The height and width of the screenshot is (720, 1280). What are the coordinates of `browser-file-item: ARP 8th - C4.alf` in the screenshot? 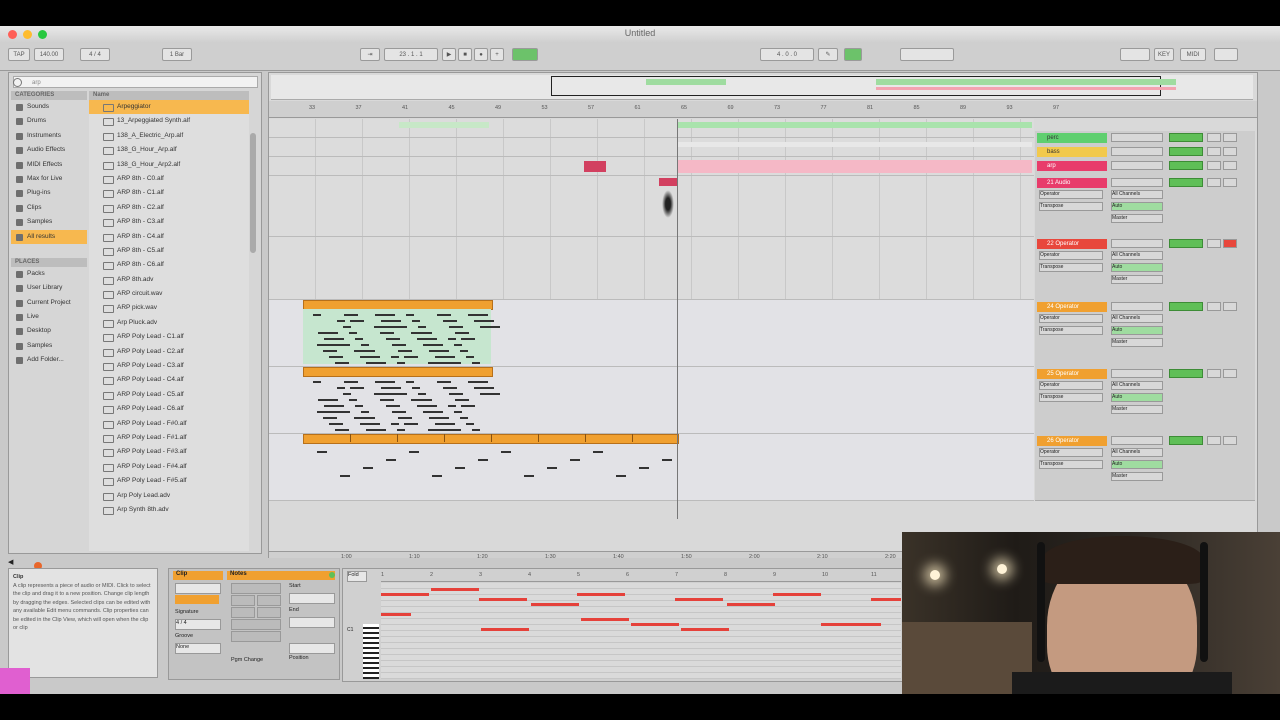 It's located at (169, 237).